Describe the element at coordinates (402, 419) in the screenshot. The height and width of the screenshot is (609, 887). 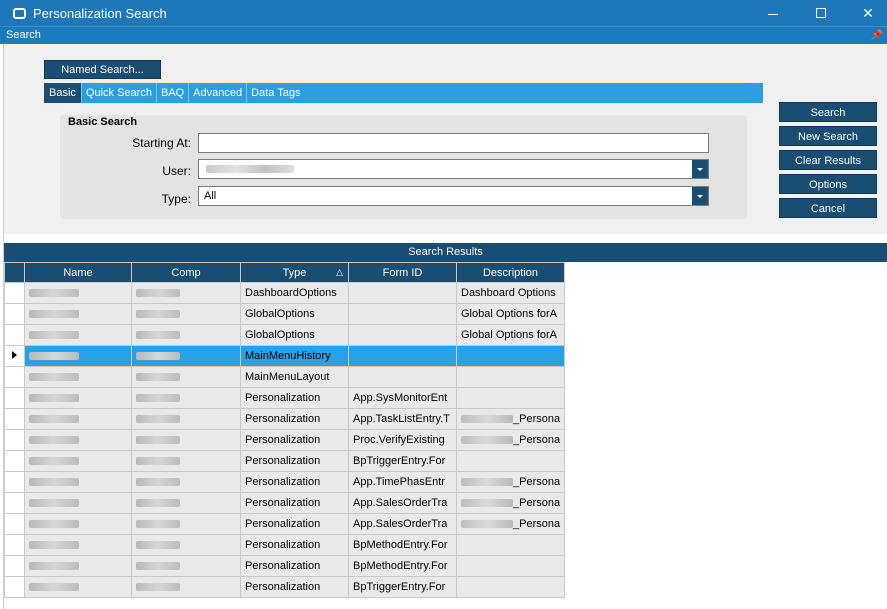
I see `cell-form-id: App.TaskListEntry.T` at that location.